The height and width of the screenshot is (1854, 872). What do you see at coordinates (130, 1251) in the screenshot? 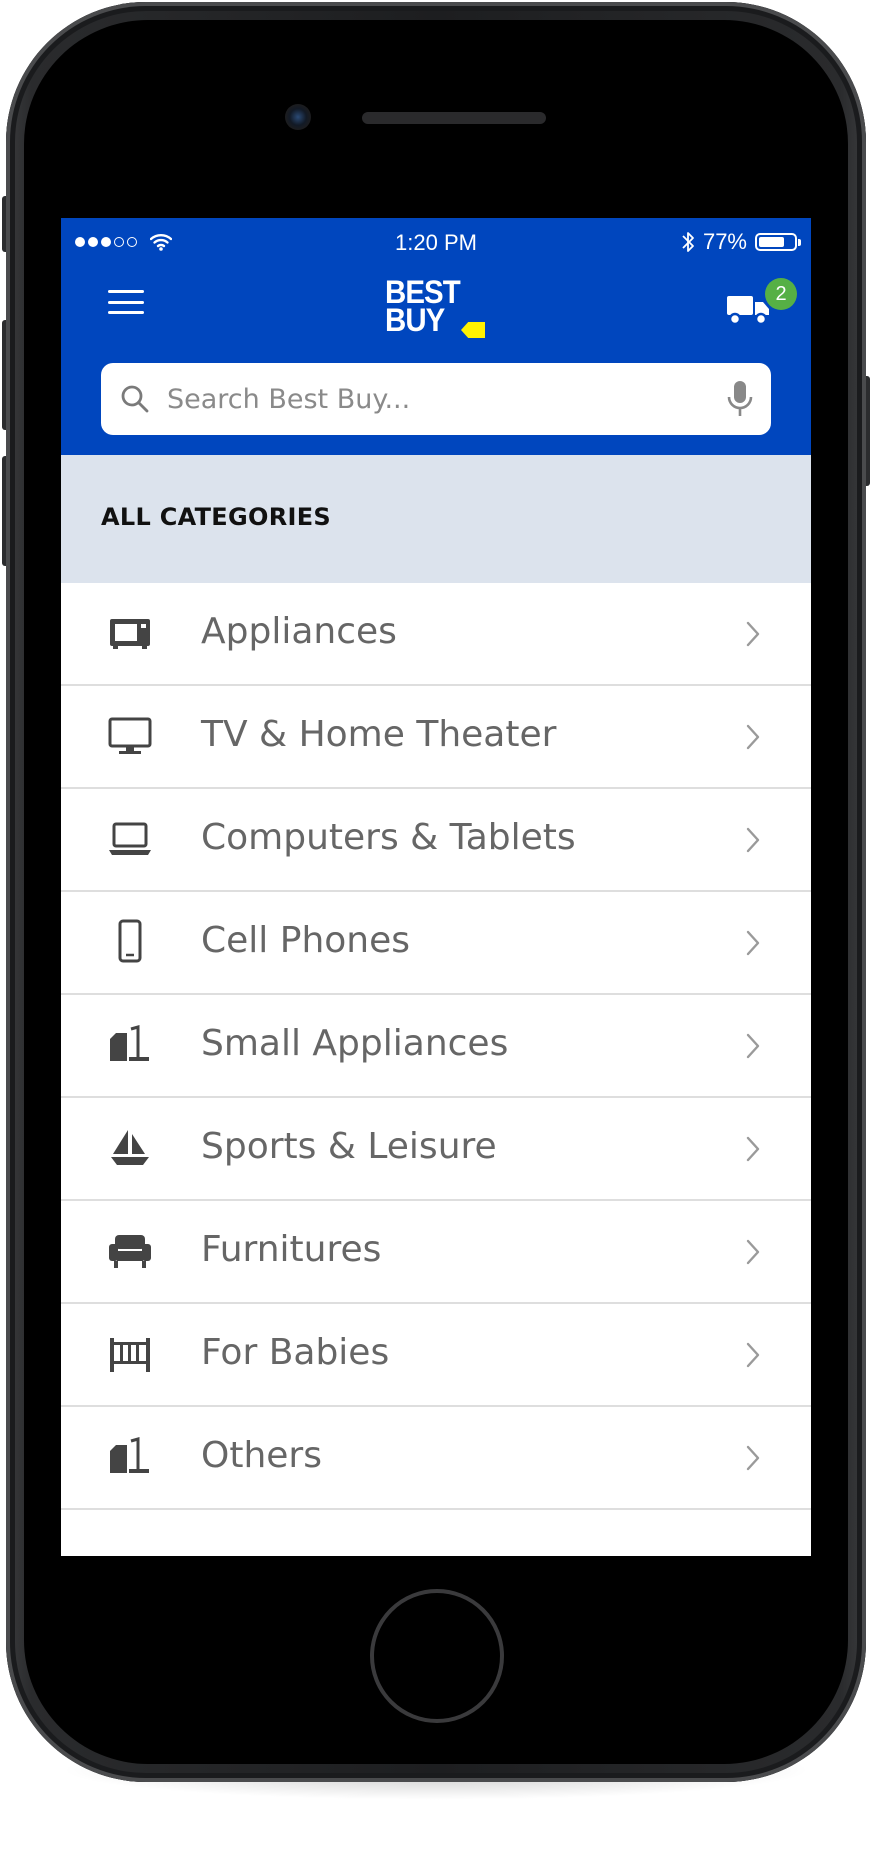
I see `sofa-icon` at bounding box center [130, 1251].